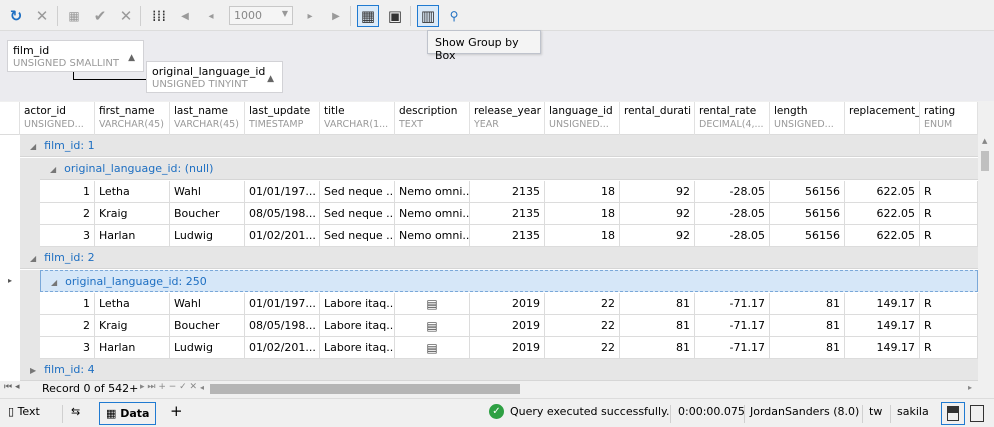 The height and width of the screenshot is (427, 994). What do you see at coordinates (207, 118) in the screenshot?
I see `column-header-last-name: last_name VARCHAR(45)` at bounding box center [207, 118].